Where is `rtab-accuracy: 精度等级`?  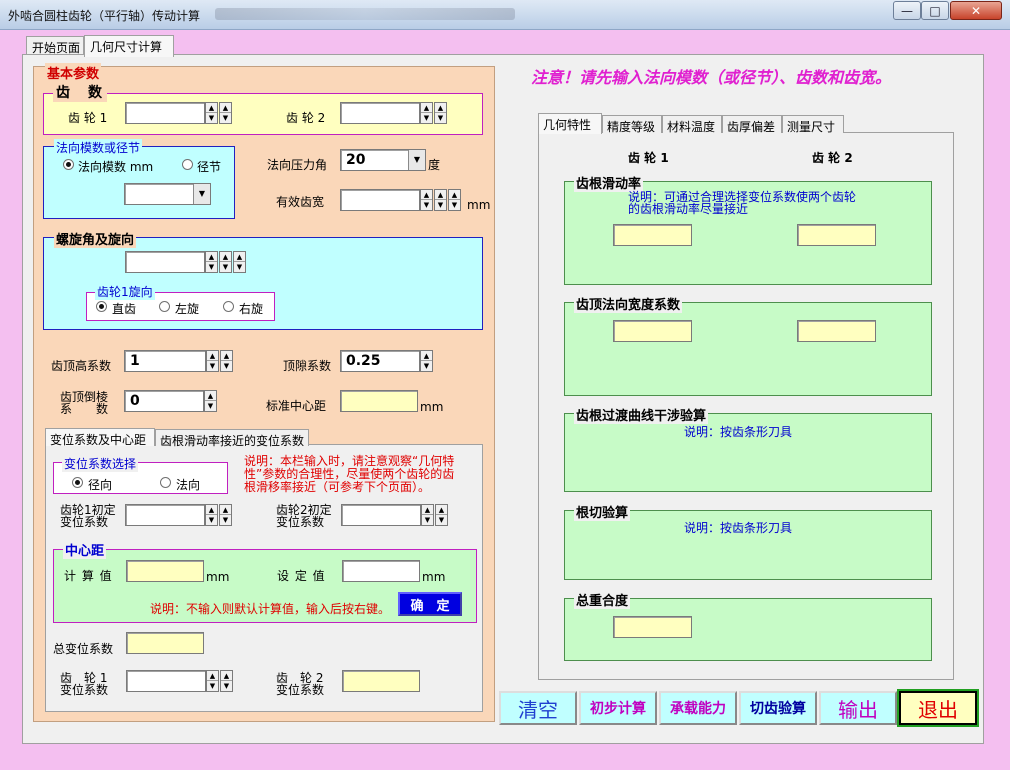 rtab-accuracy: 精度等级 is located at coordinates (632, 124).